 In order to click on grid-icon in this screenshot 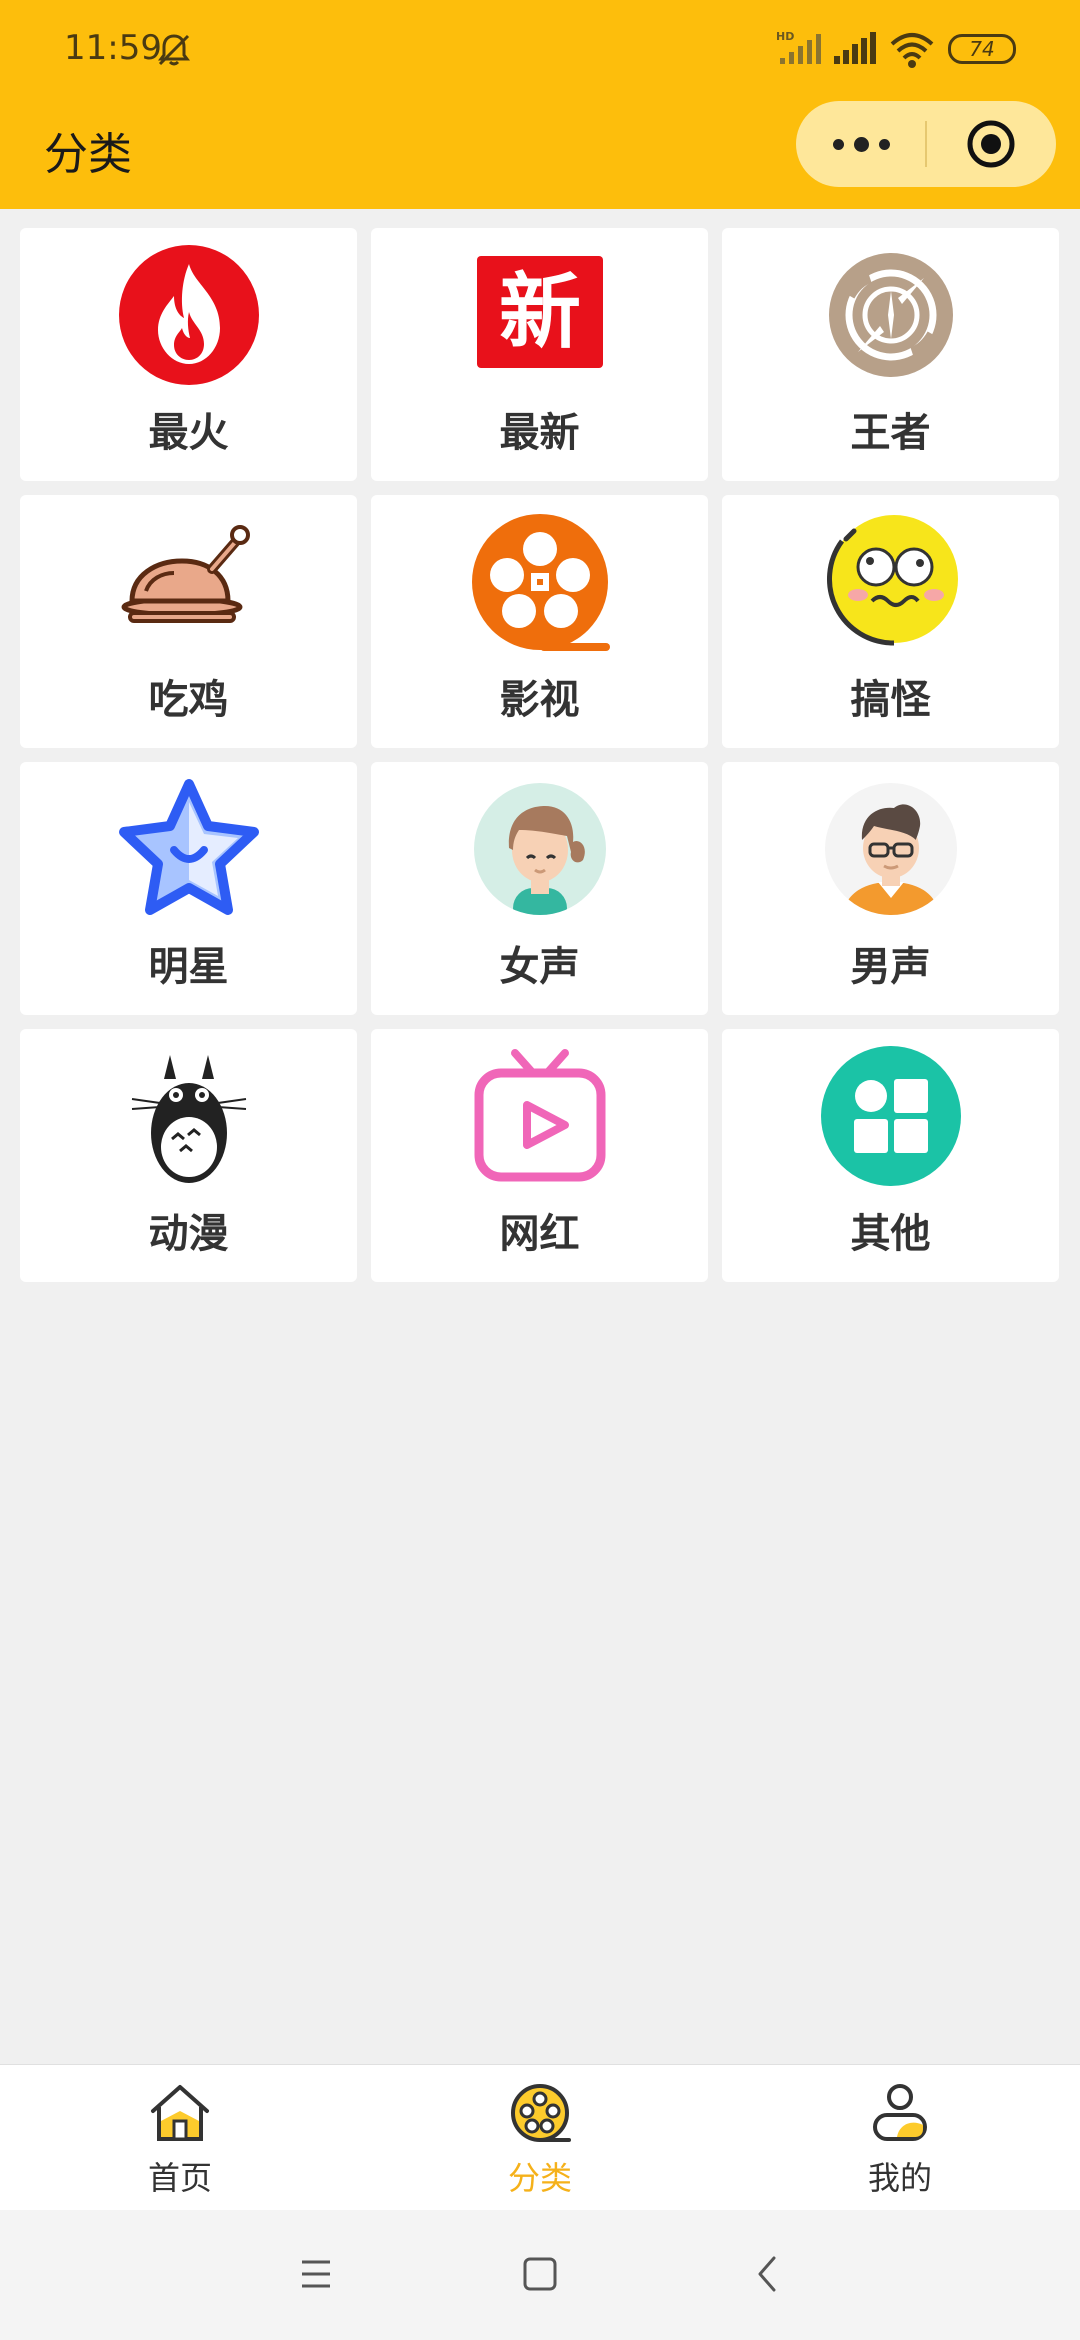, I will do `click(890, 1116)`.